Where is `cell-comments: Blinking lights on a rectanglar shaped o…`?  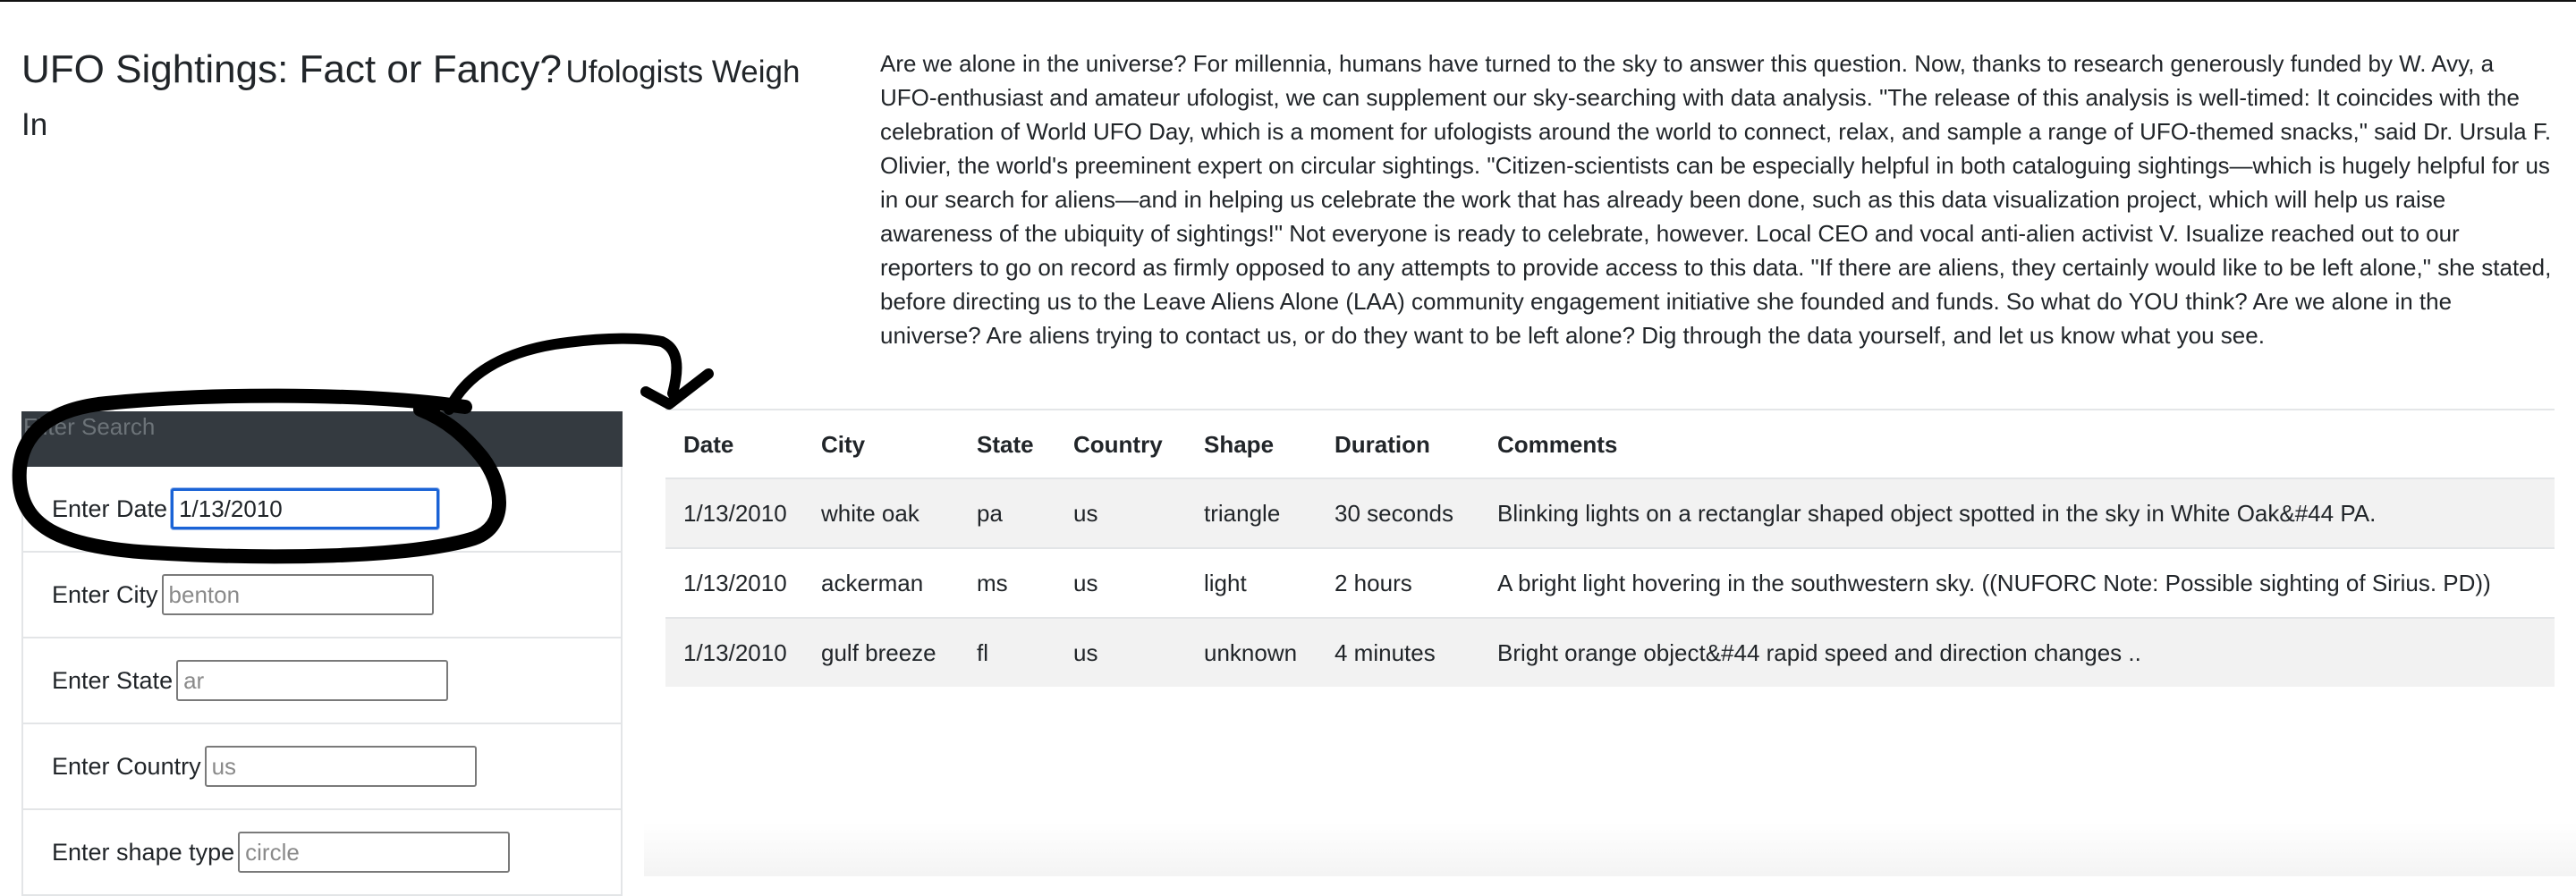 cell-comments: Blinking lights on a rectanglar shaped o… is located at coordinates (2017, 513).